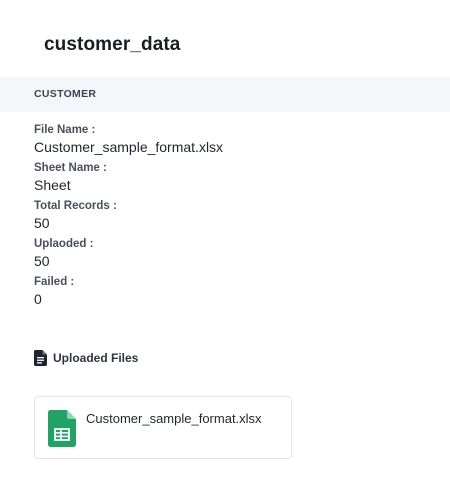 This screenshot has width=450, height=491. What do you see at coordinates (112, 44) in the screenshot?
I see `page-title: customer_data` at bounding box center [112, 44].